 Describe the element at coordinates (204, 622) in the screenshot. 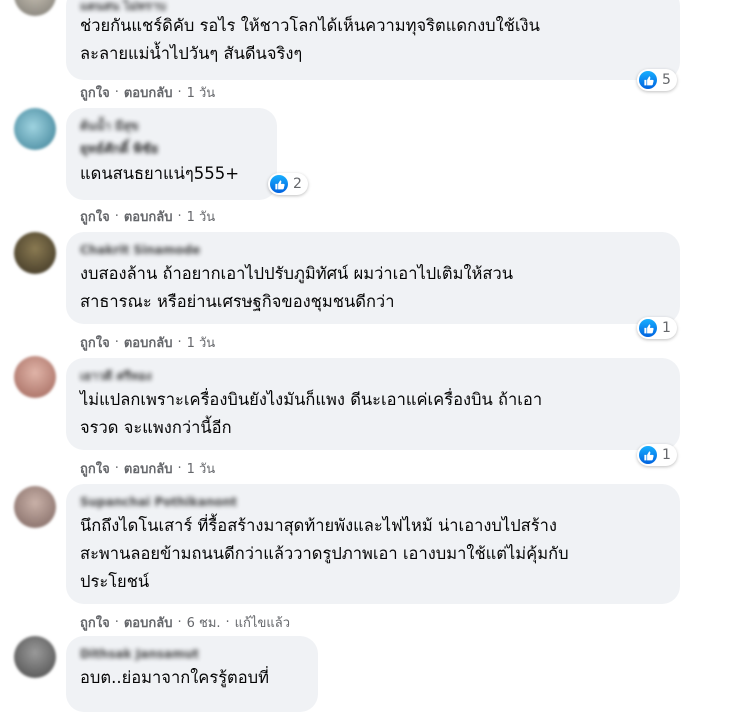

I see `comment-timestamp: 6 ชม.` at that location.